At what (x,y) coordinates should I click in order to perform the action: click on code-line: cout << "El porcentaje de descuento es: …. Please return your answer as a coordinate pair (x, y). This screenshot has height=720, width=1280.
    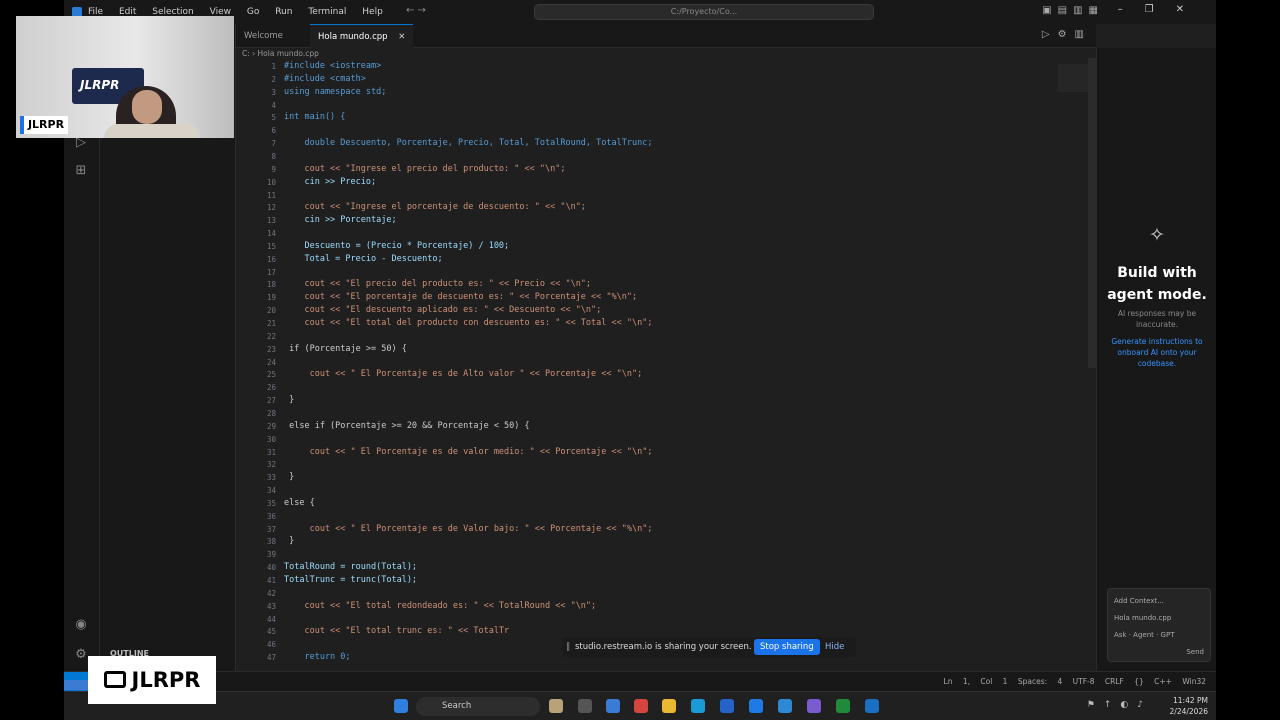
    Looking at the image, I should click on (461, 297).